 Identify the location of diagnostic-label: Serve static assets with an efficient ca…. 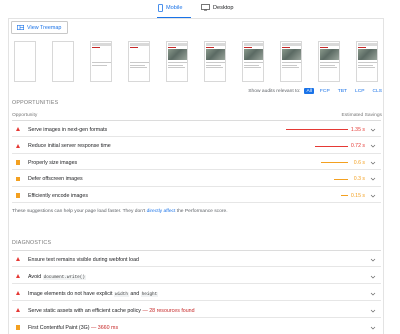
(111, 311).